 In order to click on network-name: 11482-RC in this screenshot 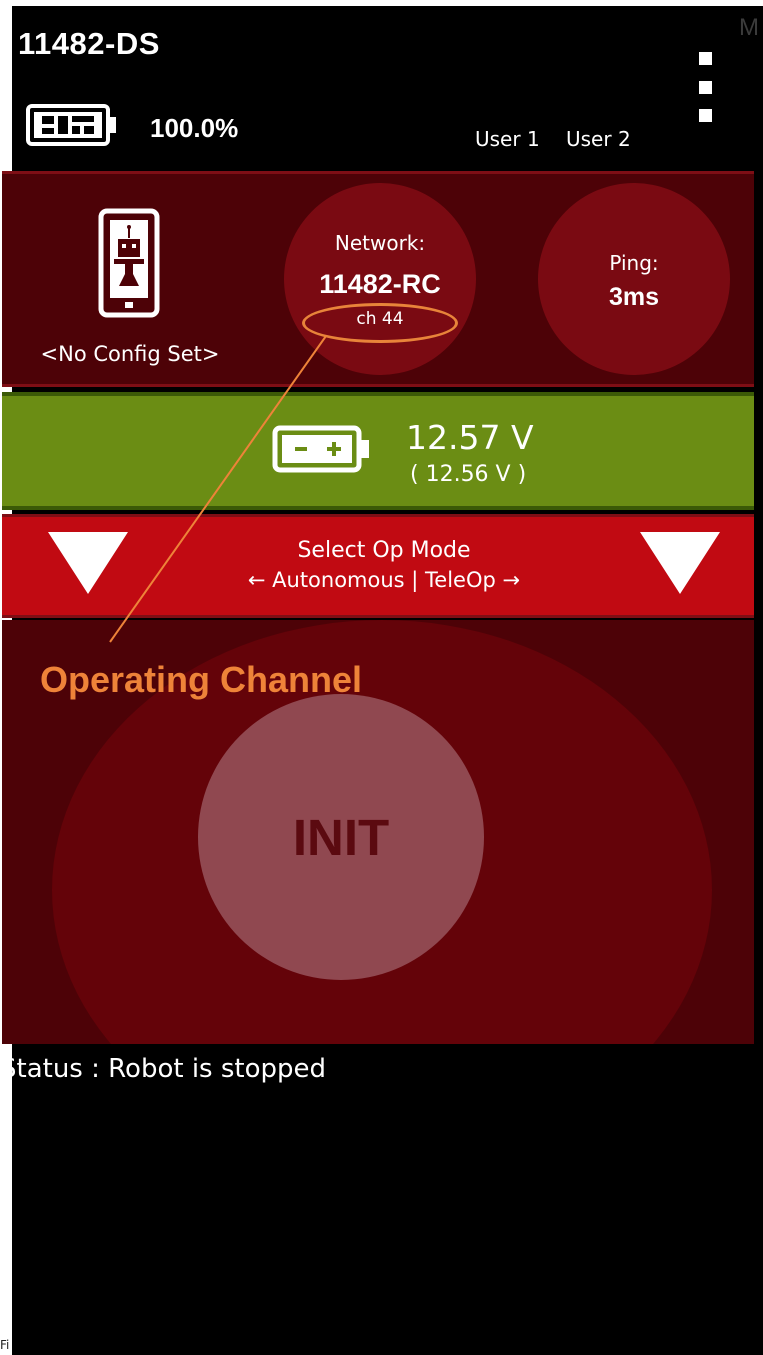, I will do `click(380, 284)`.